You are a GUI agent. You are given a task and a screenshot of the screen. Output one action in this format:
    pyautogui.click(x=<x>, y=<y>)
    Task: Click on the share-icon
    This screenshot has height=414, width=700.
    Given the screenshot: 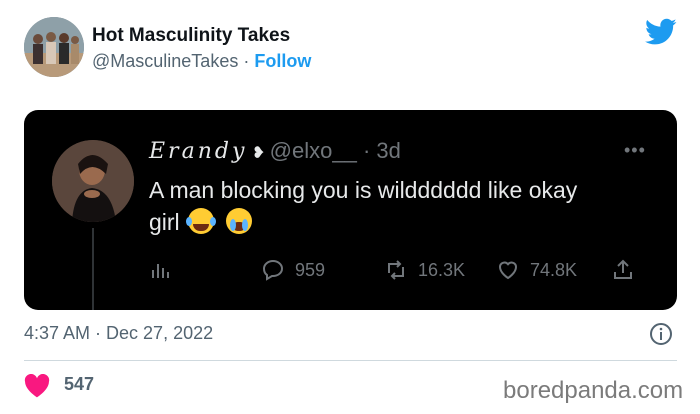 What is the action you would take?
    pyautogui.click(x=628, y=270)
    